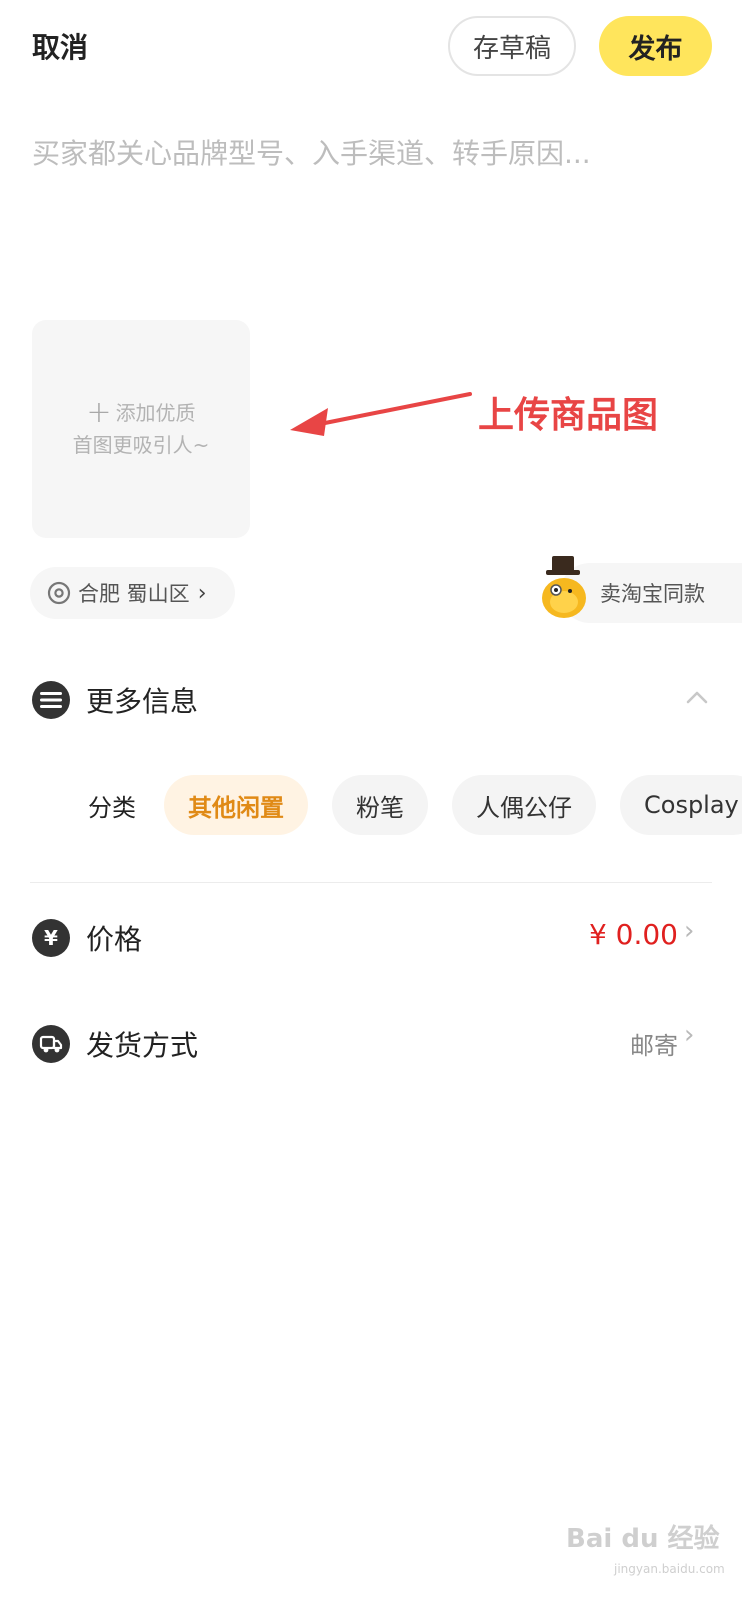 This screenshot has width=742, height=1599. What do you see at coordinates (59, 593) in the screenshot?
I see `location-pin-icon` at bounding box center [59, 593].